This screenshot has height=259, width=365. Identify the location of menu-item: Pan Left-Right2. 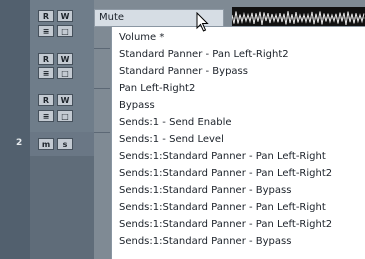
(157, 89).